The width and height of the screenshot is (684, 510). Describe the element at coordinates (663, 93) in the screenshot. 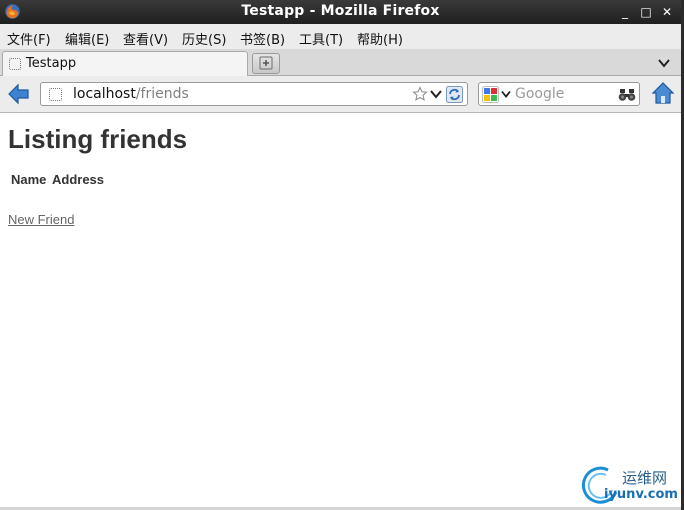

I see `home-icon` at that location.